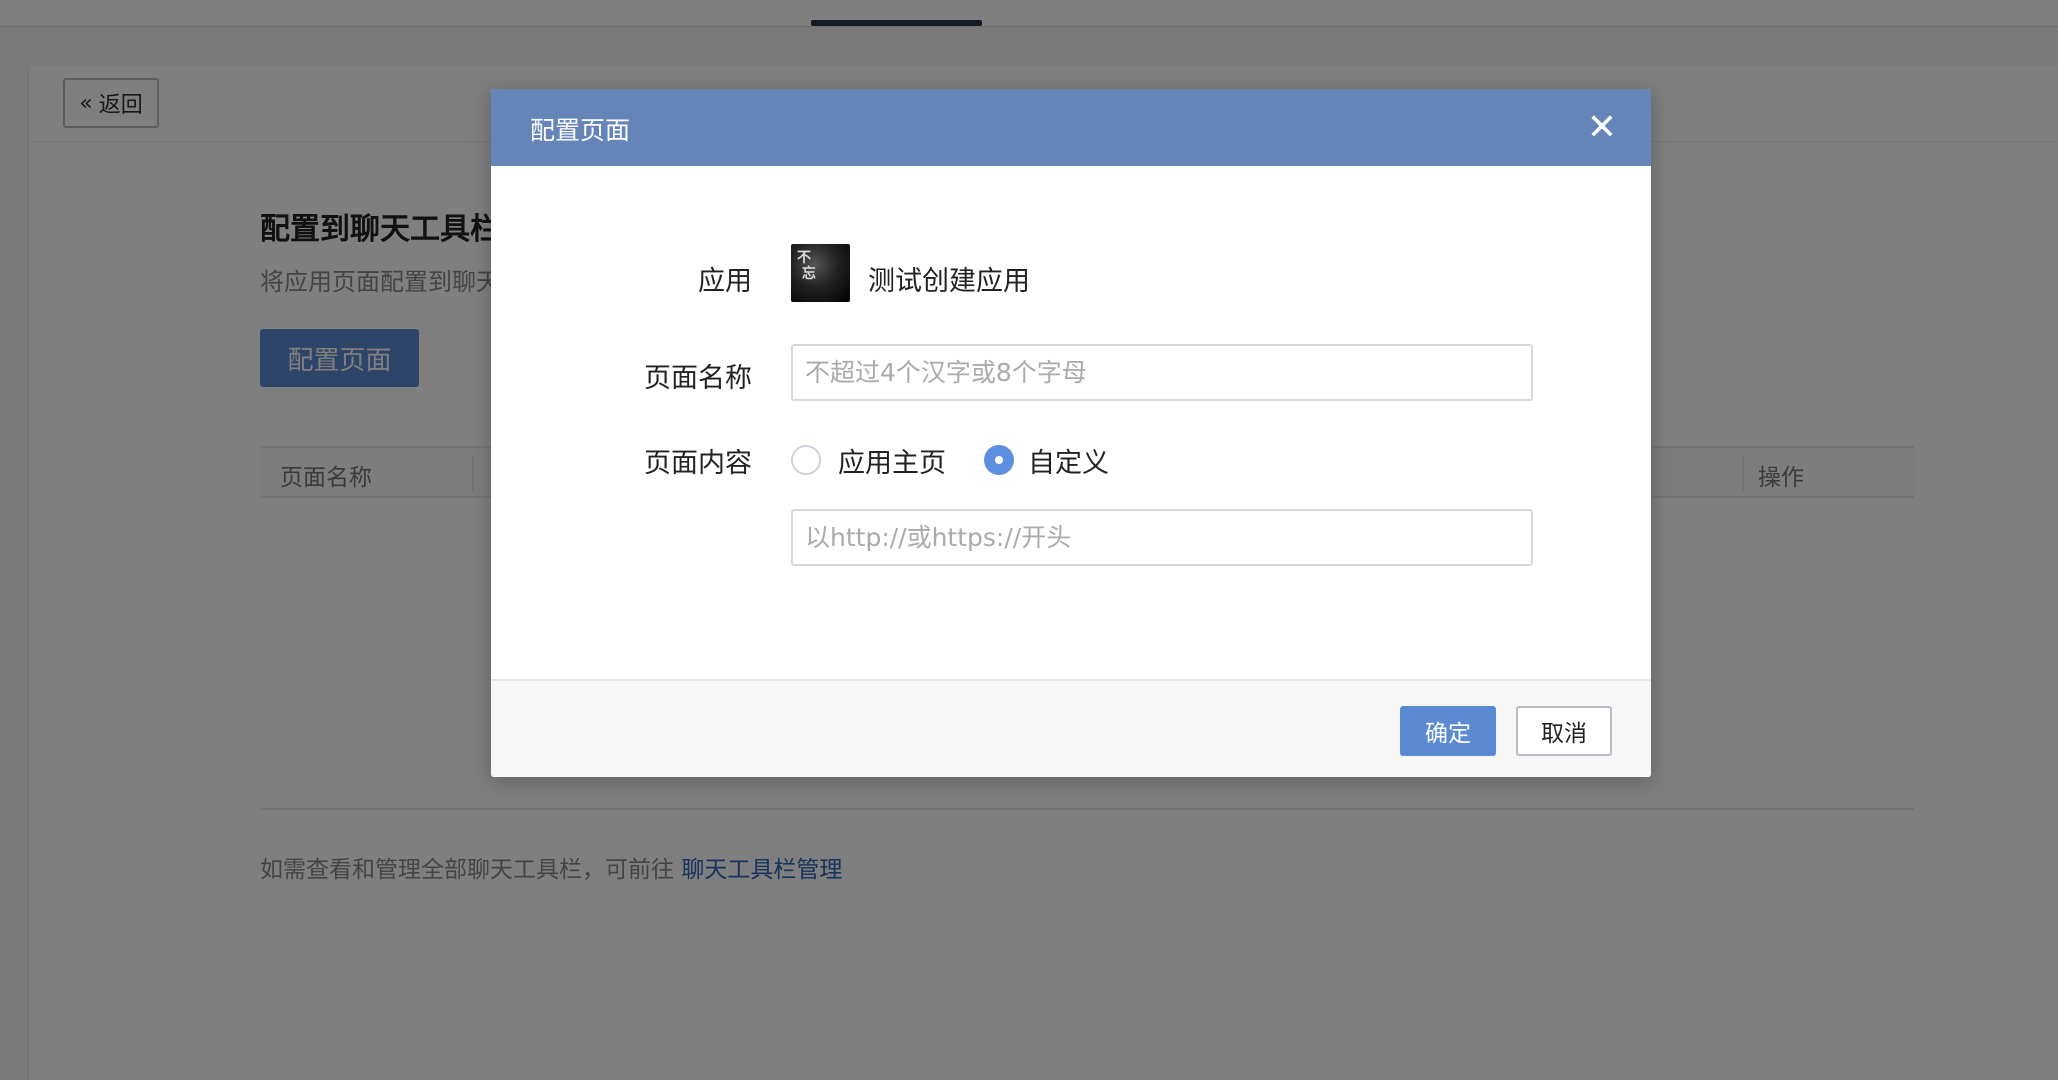 This screenshot has height=1080, width=2058. Describe the element at coordinates (1162, 372) in the screenshot. I see `page-name-input` at that location.